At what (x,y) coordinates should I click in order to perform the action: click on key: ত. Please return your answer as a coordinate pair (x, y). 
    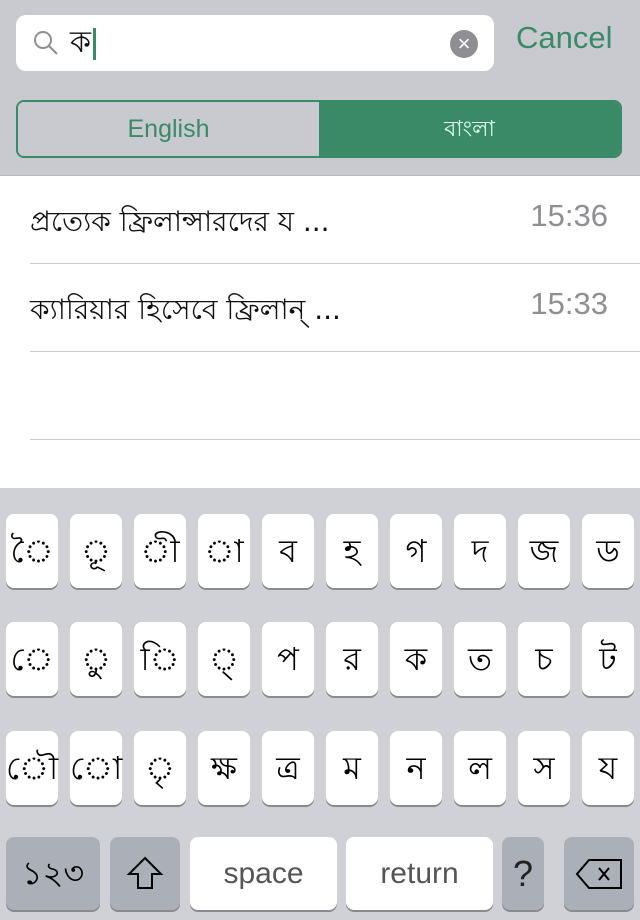
    Looking at the image, I should click on (480, 659).